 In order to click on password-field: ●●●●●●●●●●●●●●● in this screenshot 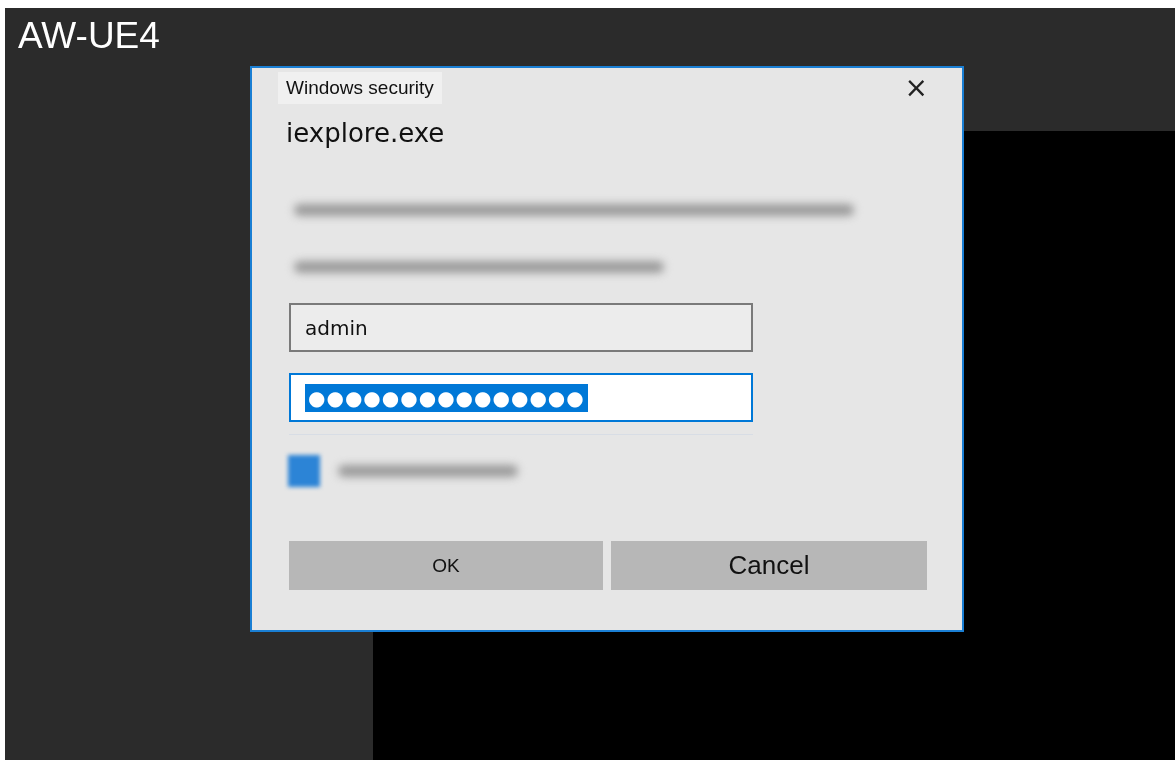, I will do `click(521, 397)`.